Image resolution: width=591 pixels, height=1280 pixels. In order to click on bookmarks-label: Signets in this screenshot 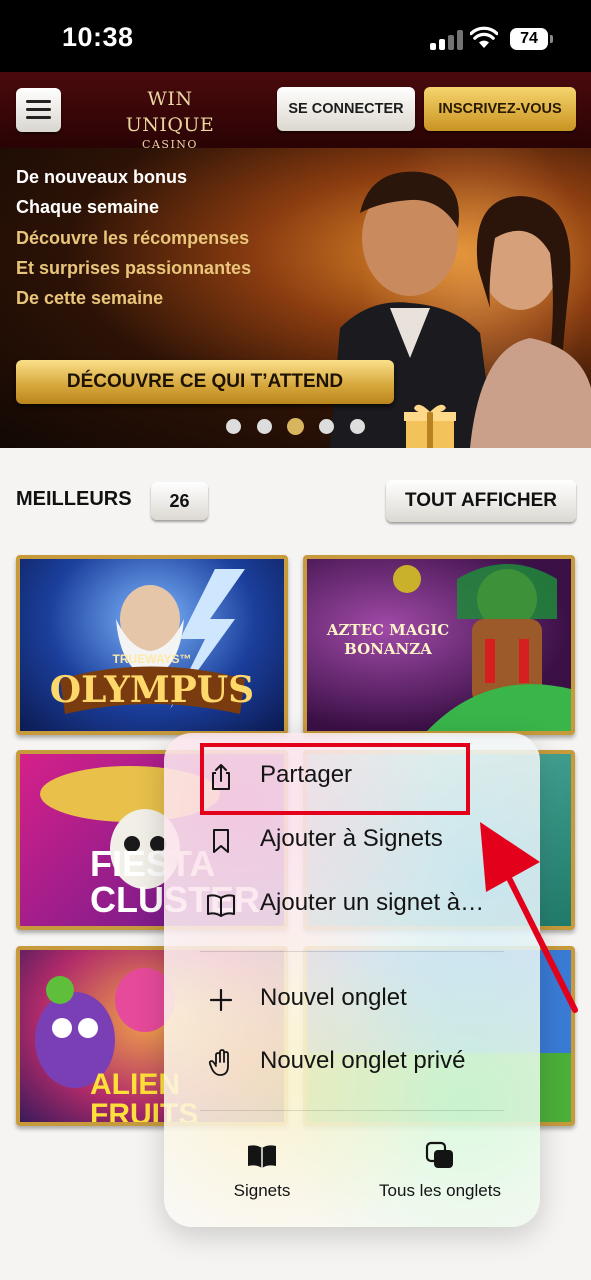, I will do `click(262, 1190)`.